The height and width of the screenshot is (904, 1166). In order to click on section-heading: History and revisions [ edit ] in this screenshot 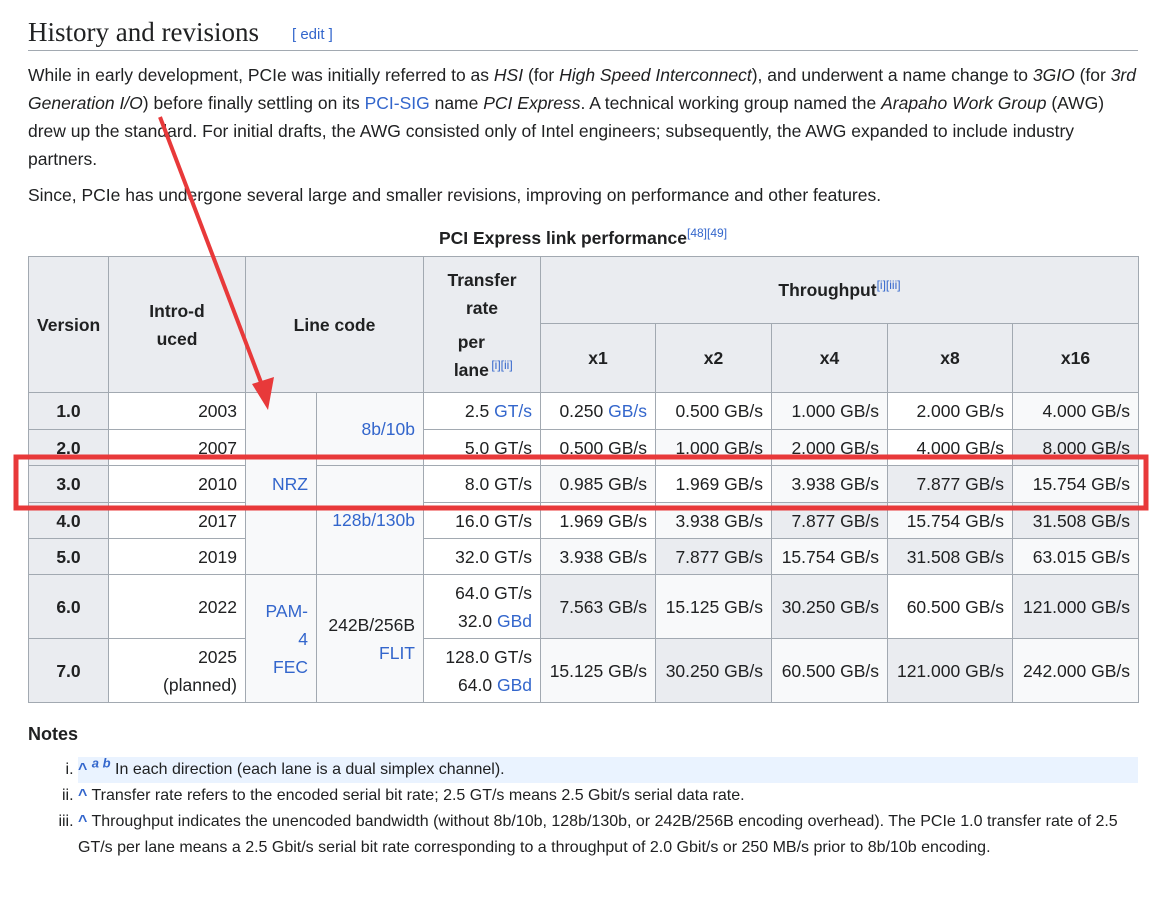, I will do `click(583, 32)`.